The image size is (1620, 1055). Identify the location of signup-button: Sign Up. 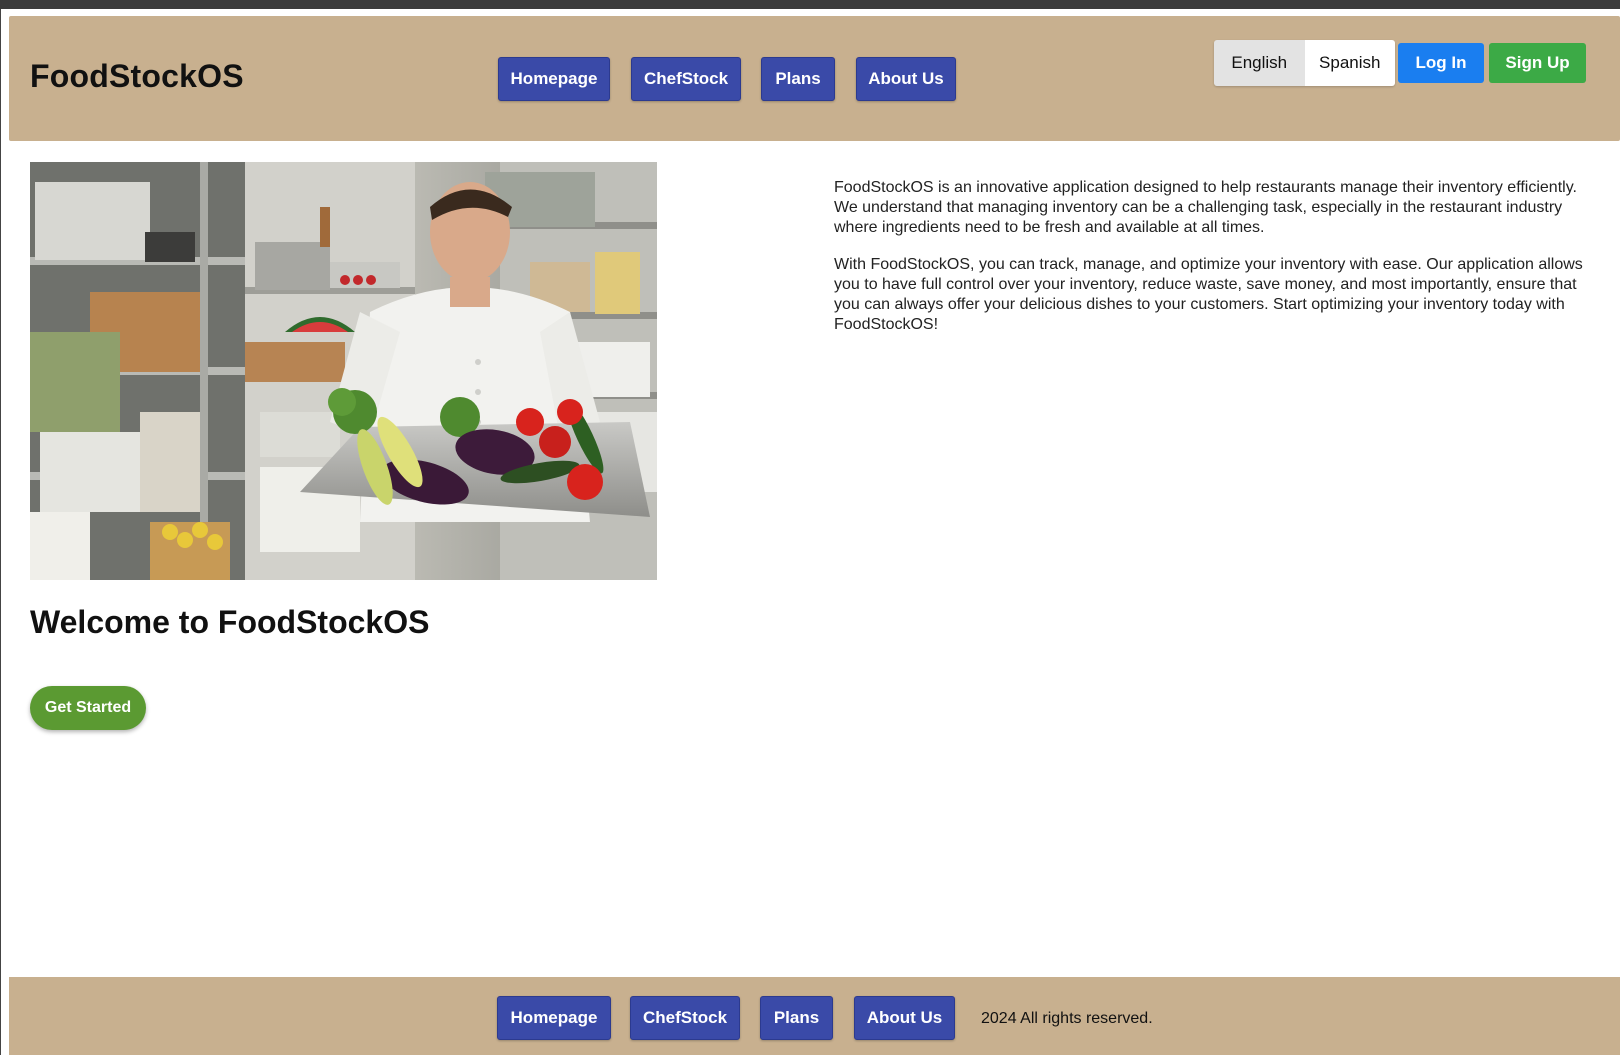
(1537, 63).